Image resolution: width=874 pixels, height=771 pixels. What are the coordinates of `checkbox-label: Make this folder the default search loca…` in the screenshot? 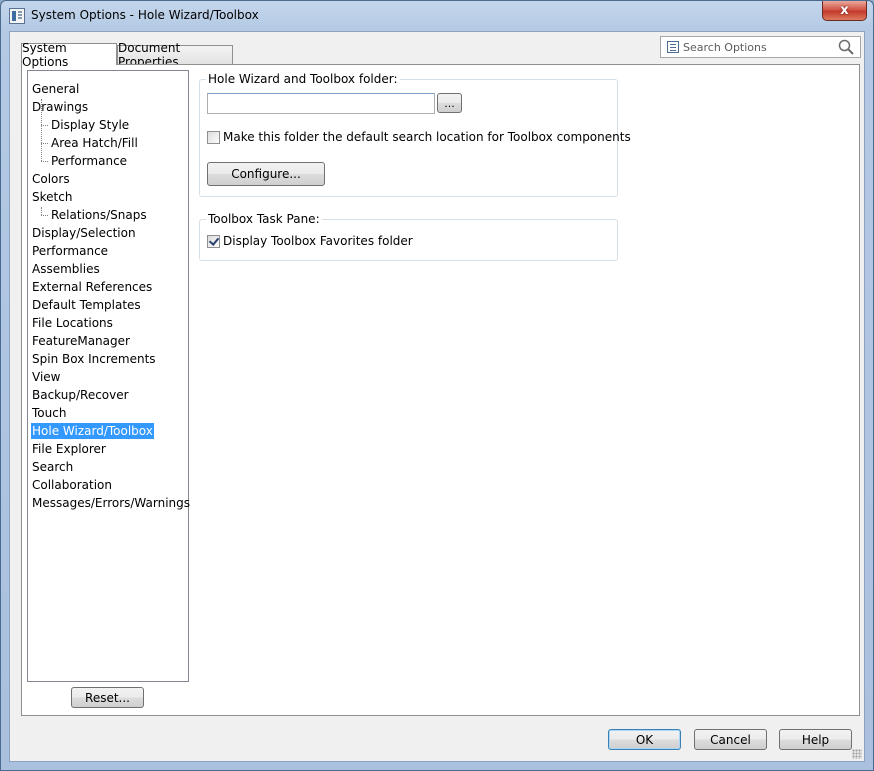 It's located at (427, 137).